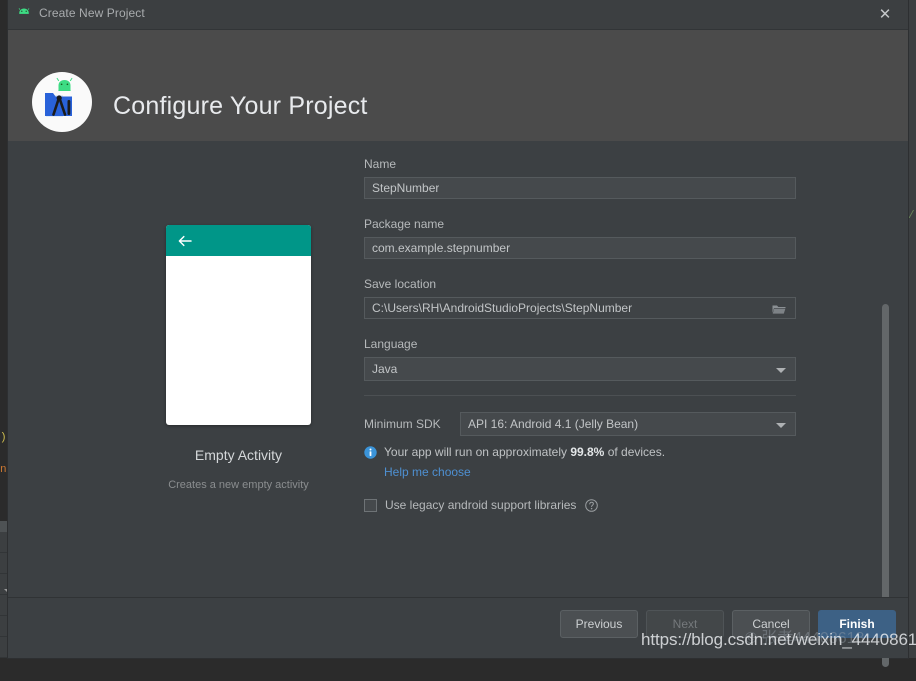  Describe the element at coordinates (634, 452) in the screenshot. I see `sdk-info-text-after: of devices.` at that location.